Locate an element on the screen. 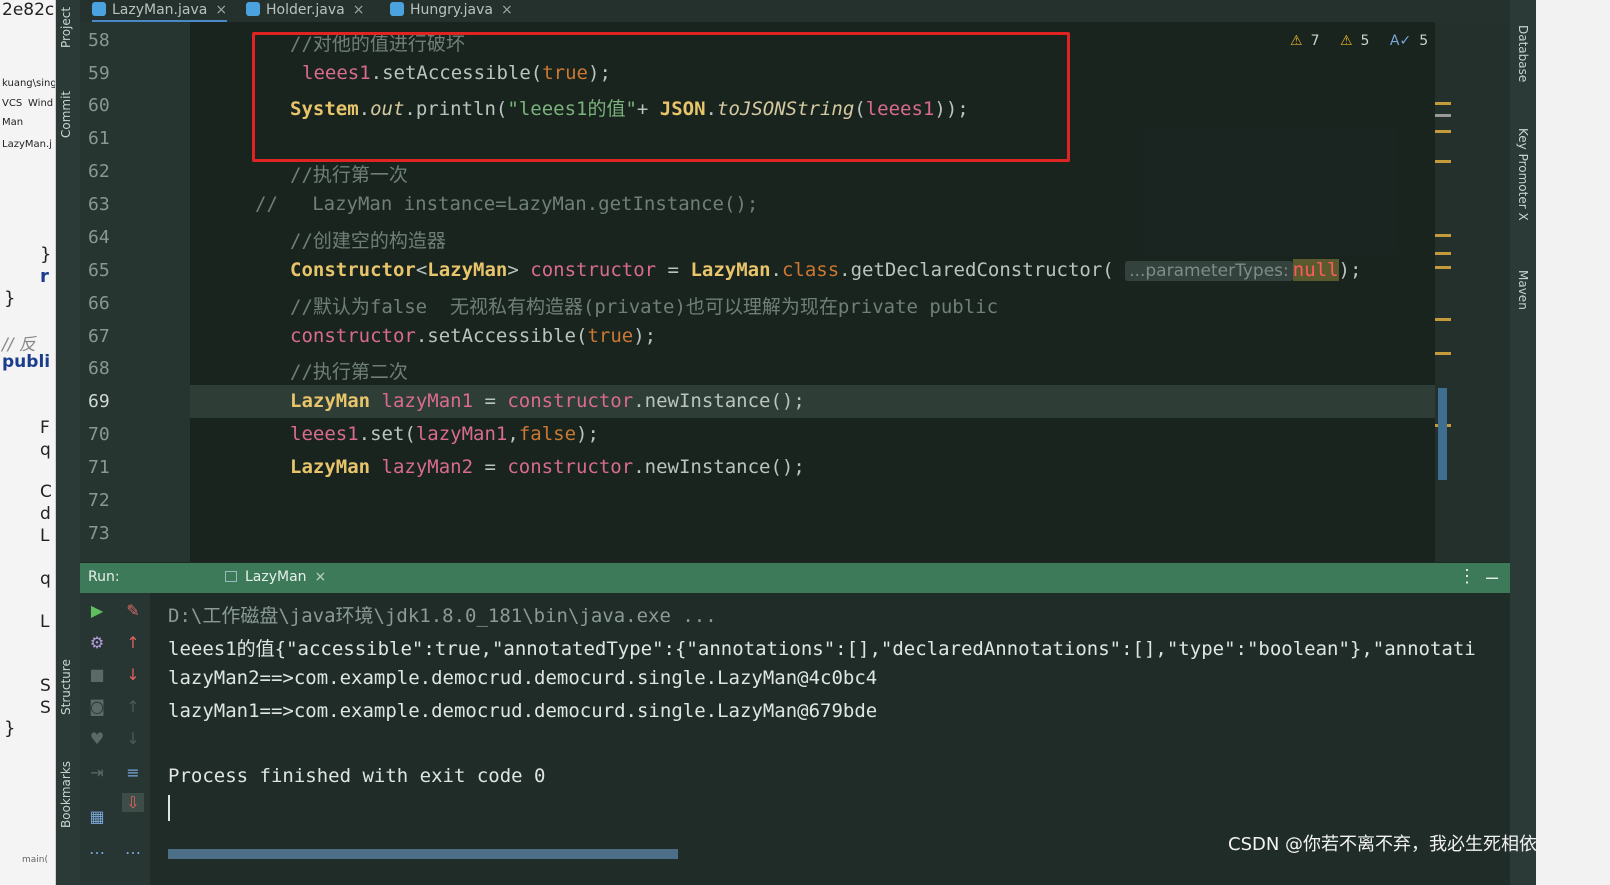 This screenshot has height=885, width=1610. code-token: . is located at coordinates (776, 270).